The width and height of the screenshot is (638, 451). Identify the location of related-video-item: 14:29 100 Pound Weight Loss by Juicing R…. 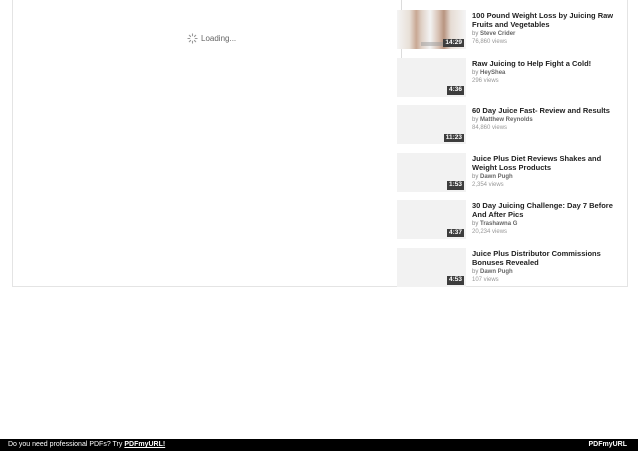
(509, 34).